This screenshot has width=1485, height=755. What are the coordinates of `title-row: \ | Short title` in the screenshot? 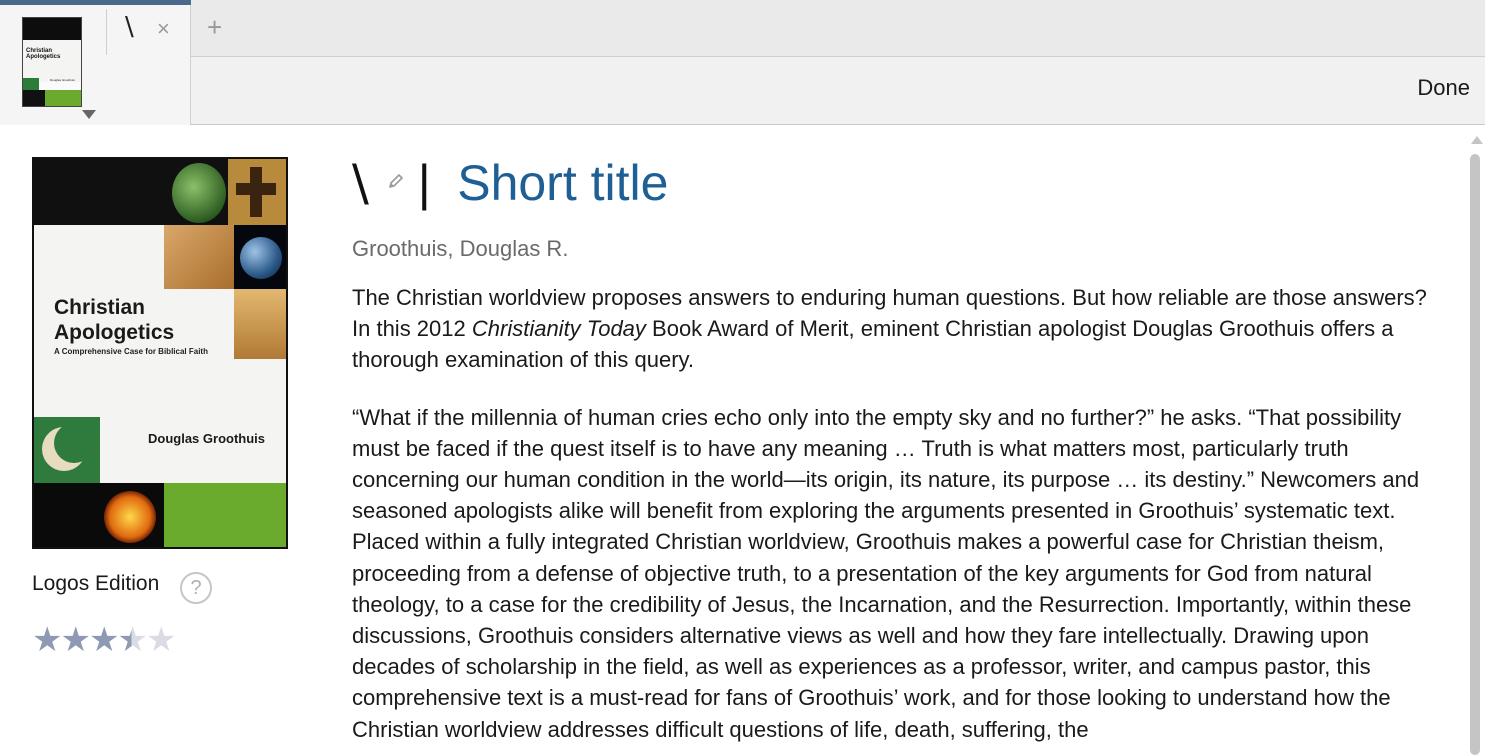 It's located at (510, 186).